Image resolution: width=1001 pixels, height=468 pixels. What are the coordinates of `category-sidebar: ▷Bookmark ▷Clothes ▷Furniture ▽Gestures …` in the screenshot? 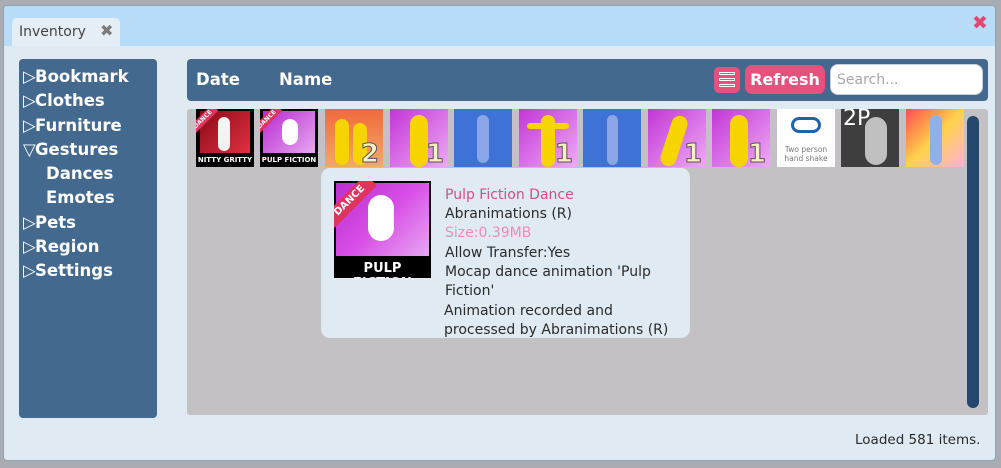 It's located at (88, 238).